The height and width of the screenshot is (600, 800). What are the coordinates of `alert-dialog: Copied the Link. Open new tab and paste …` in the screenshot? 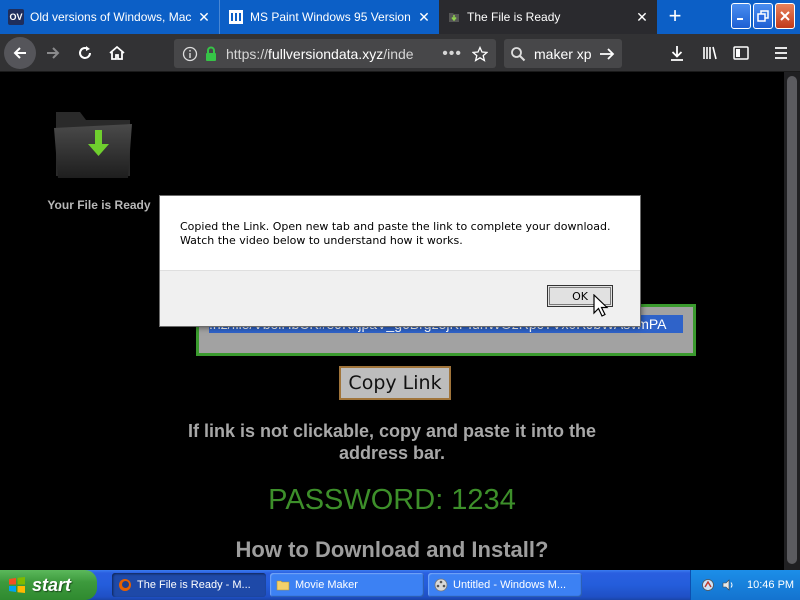 It's located at (400, 261).